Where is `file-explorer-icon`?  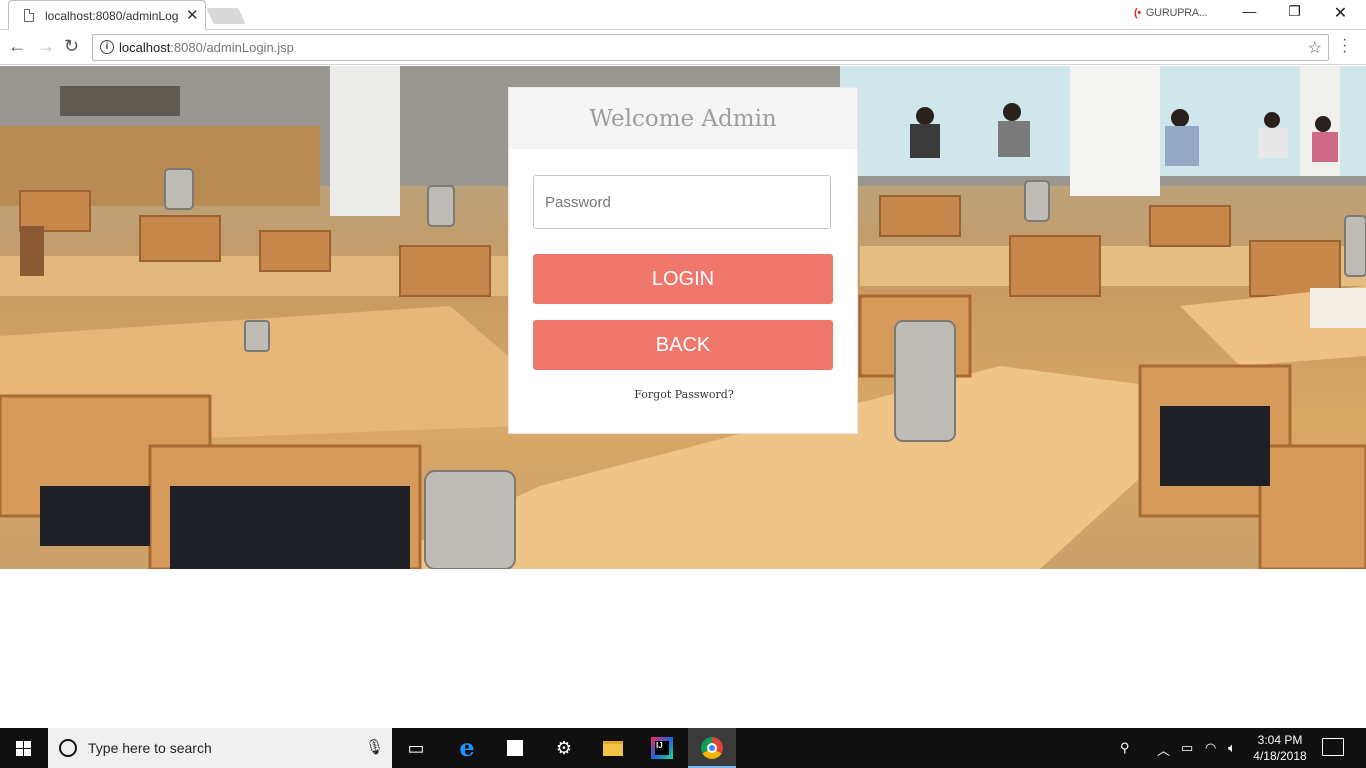 file-explorer-icon is located at coordinates (613, 748).